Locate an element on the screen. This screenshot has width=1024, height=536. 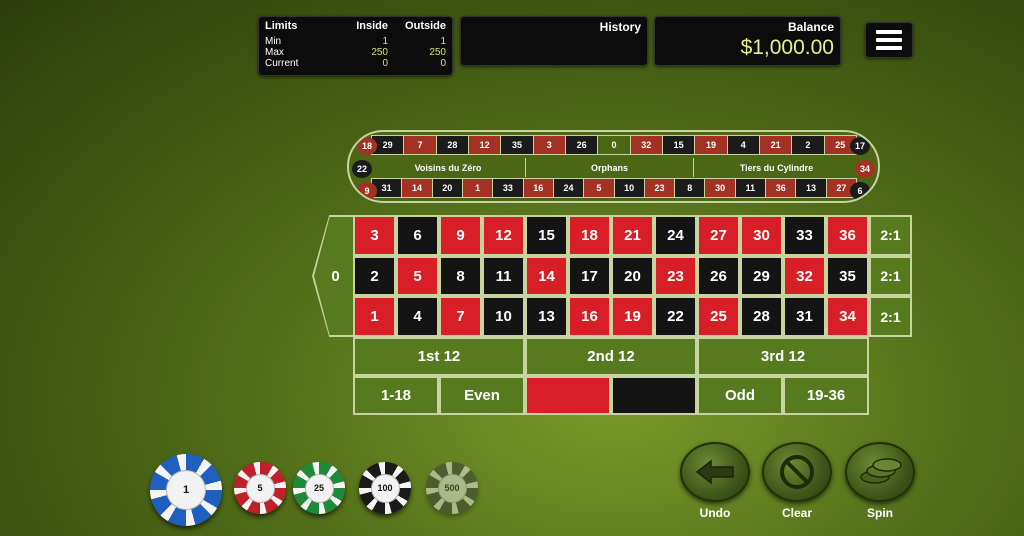
dozen-bet-cell: 3rd 12 is located at coordinates (783, 356).